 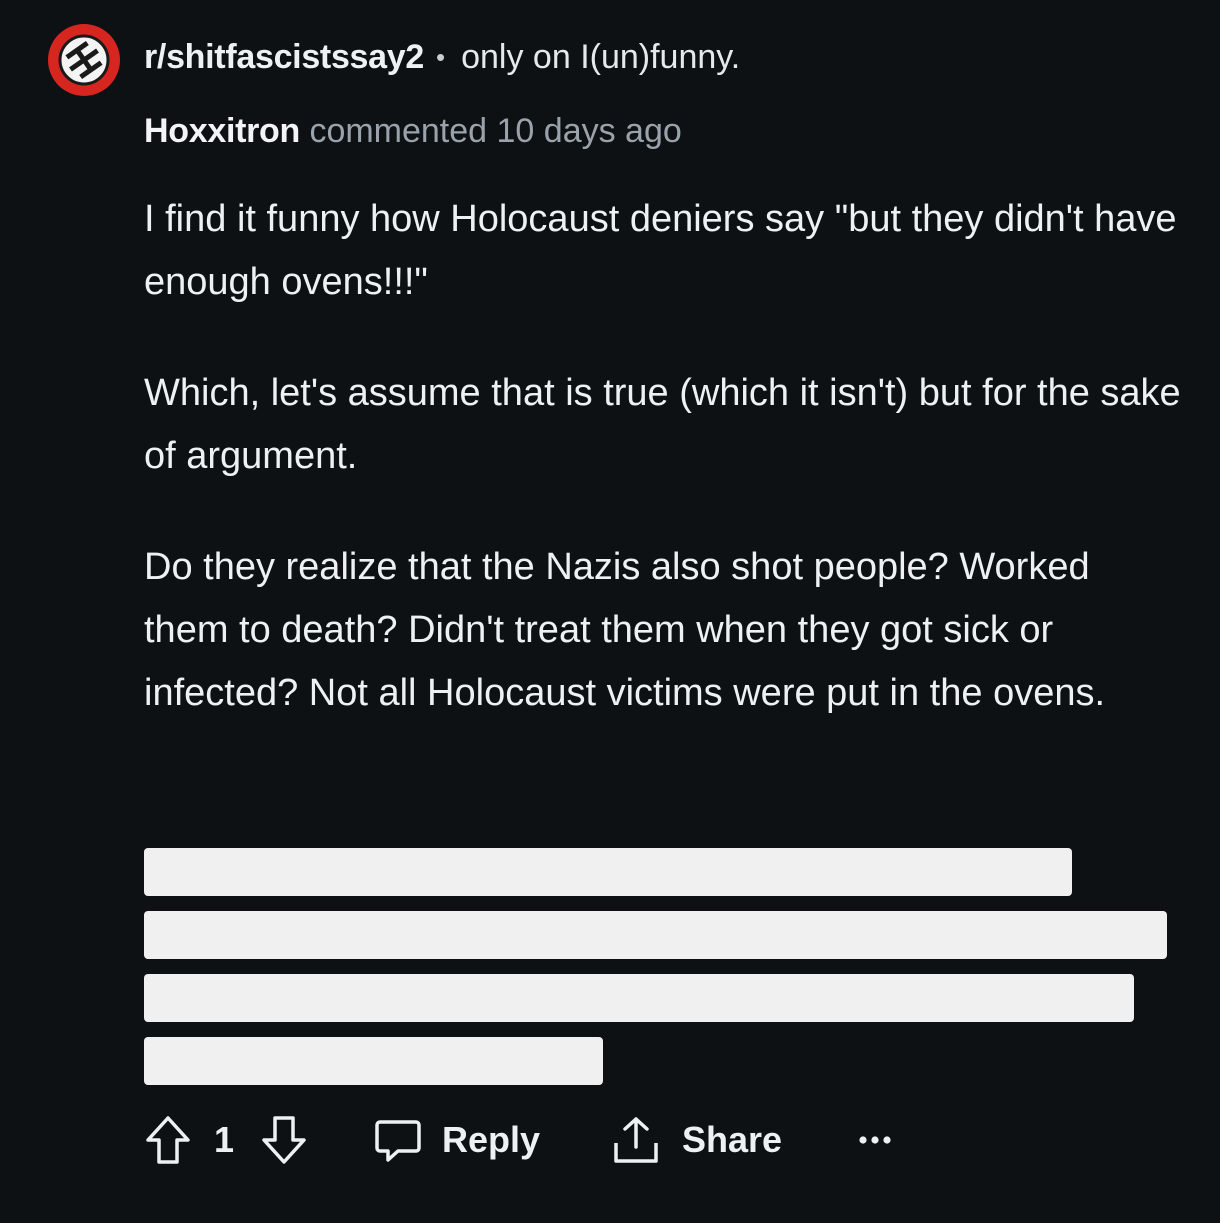 I want to click on more-dots-icon, so click(x=875, y=1140).